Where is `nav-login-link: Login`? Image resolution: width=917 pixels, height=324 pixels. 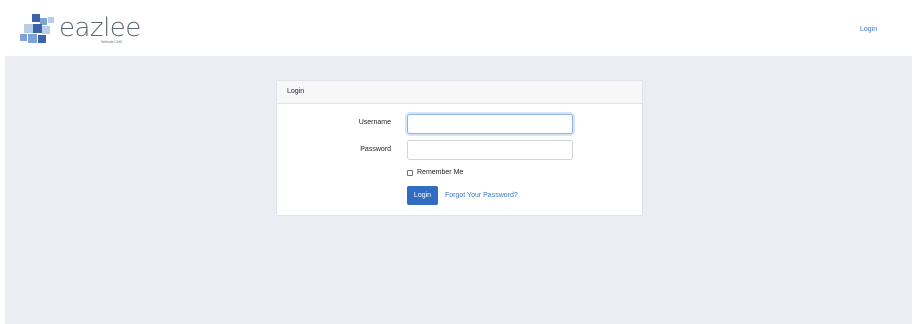 nav-login-link: Login is located at coordinates (868, 29).